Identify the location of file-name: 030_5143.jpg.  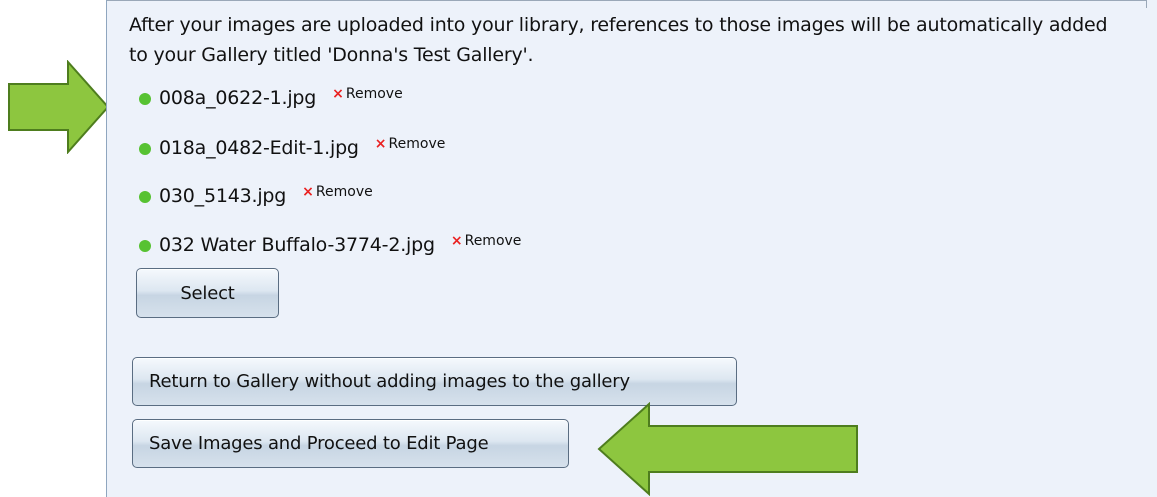
(223, 196).